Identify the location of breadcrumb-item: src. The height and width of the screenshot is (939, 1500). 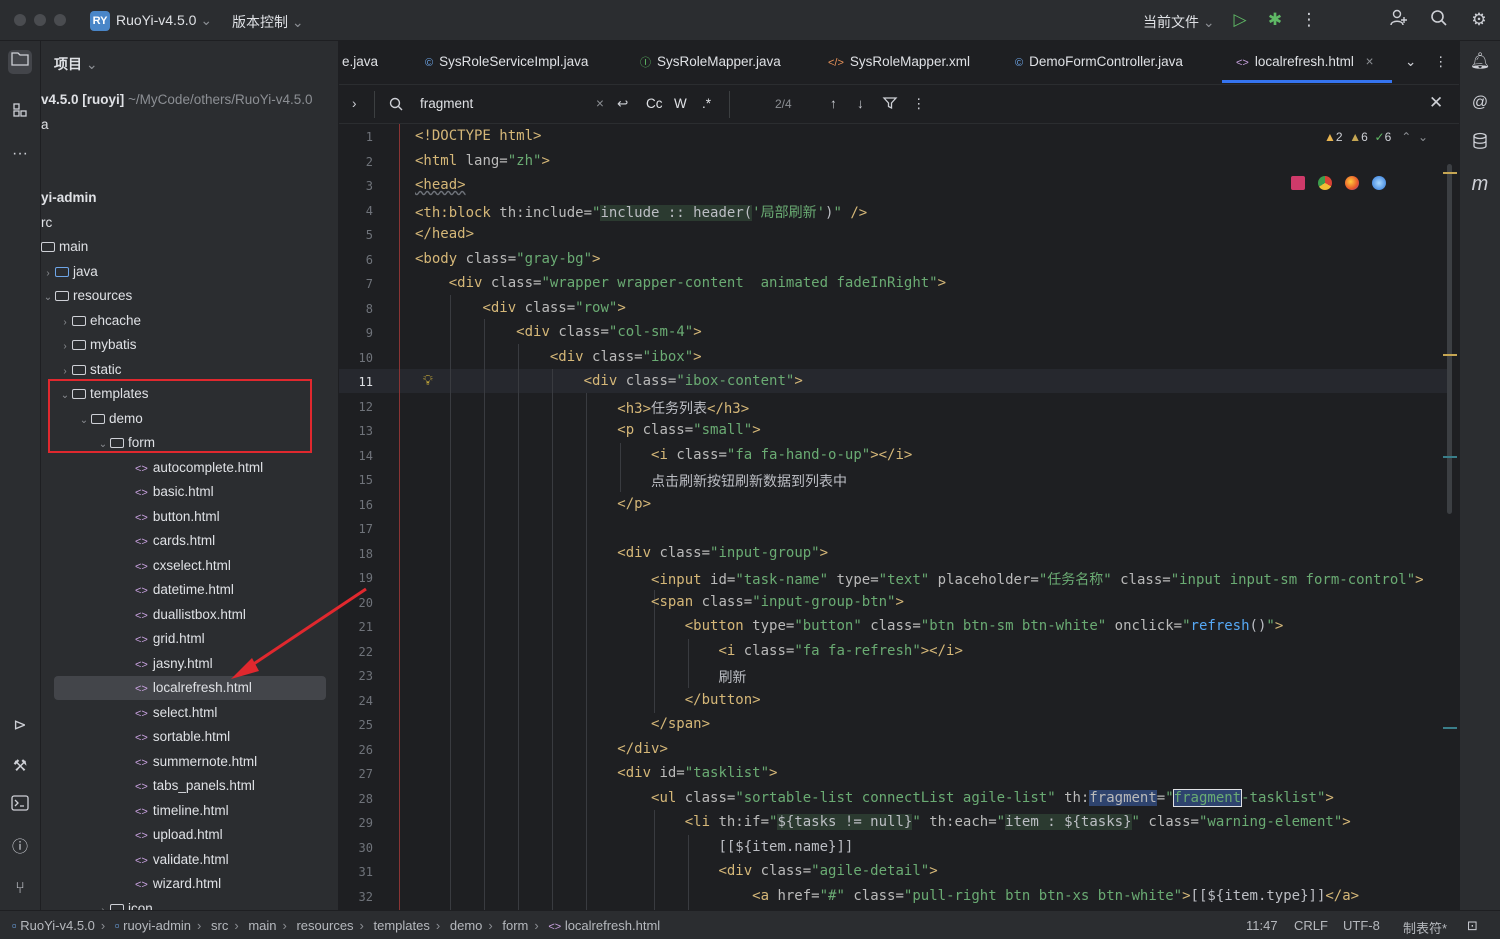
(219, 925).